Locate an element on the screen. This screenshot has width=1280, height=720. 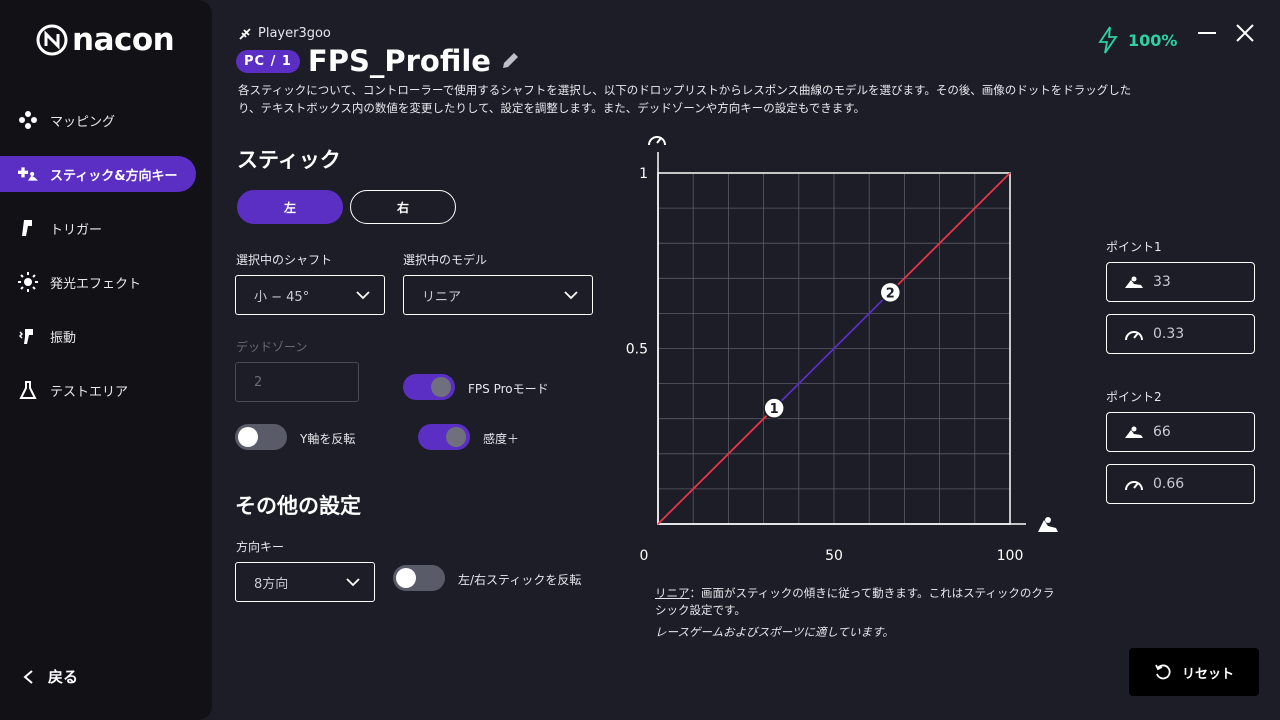
right-stick-button: 右 is located at coordinates (403, 207).